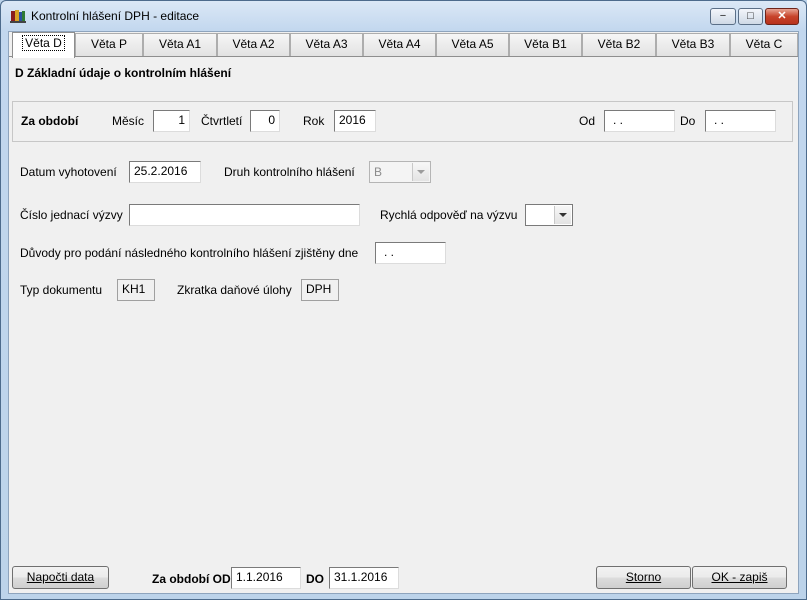  What do you see at coordinates (545, 44) in the screenshot?
I see `tab-veta-b1: Věta B1` at bounding box center [545, 44].